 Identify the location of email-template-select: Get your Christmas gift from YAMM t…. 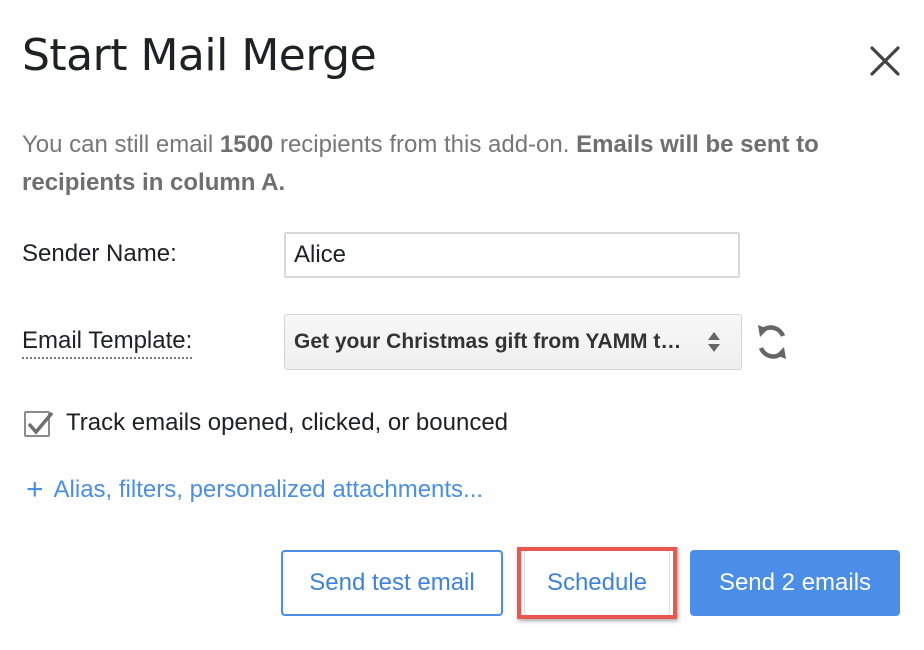
(513, 342).